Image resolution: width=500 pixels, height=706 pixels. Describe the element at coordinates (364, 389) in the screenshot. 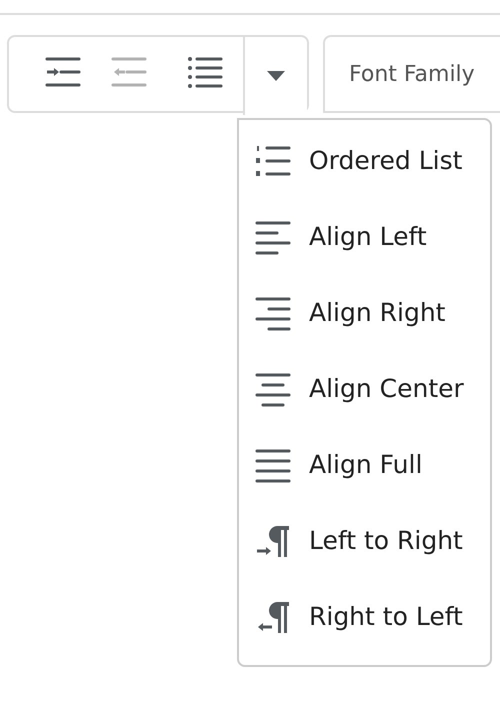

I see `menu-item: Align Center` at that location.